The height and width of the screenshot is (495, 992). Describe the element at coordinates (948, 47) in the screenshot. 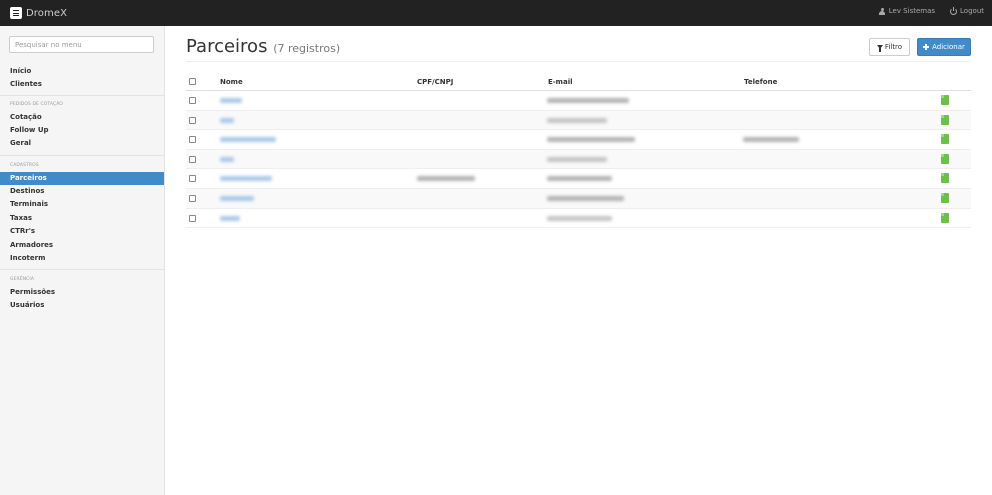

I see `add-label: Adicionar` at that location.